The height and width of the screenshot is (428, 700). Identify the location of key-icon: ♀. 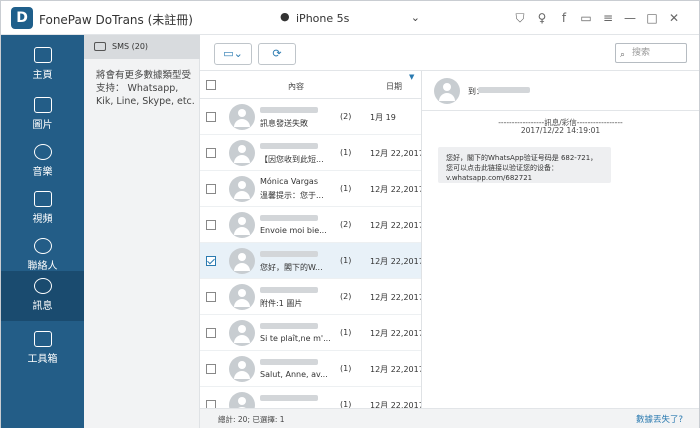
(542, 18).